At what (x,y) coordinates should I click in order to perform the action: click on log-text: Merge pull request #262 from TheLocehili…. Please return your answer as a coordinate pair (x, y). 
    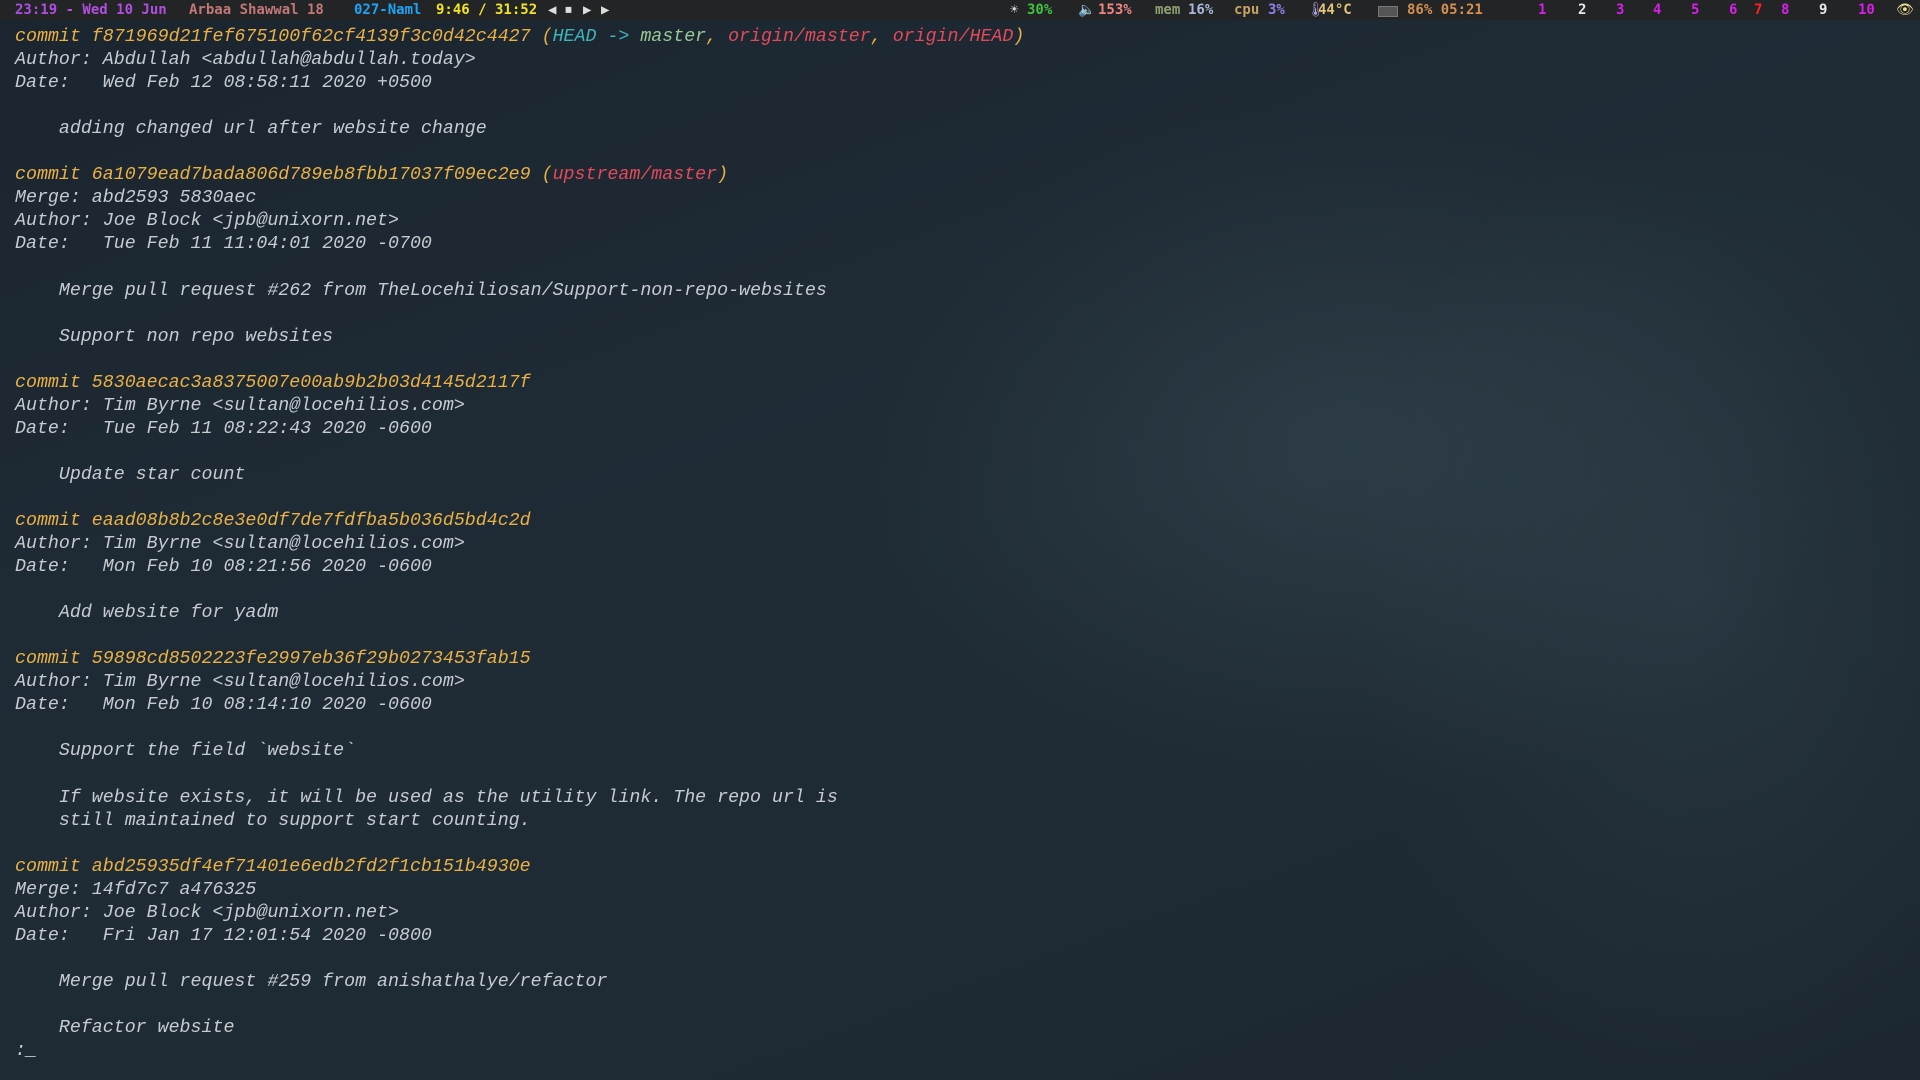
    Looking at the image, I should click on (421, 290).